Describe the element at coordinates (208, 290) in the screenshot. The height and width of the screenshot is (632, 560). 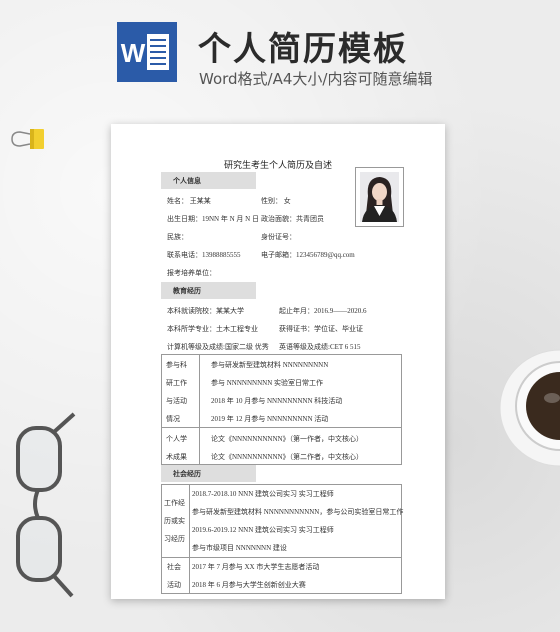
I see `section-header-education: 教育经历` at that location.